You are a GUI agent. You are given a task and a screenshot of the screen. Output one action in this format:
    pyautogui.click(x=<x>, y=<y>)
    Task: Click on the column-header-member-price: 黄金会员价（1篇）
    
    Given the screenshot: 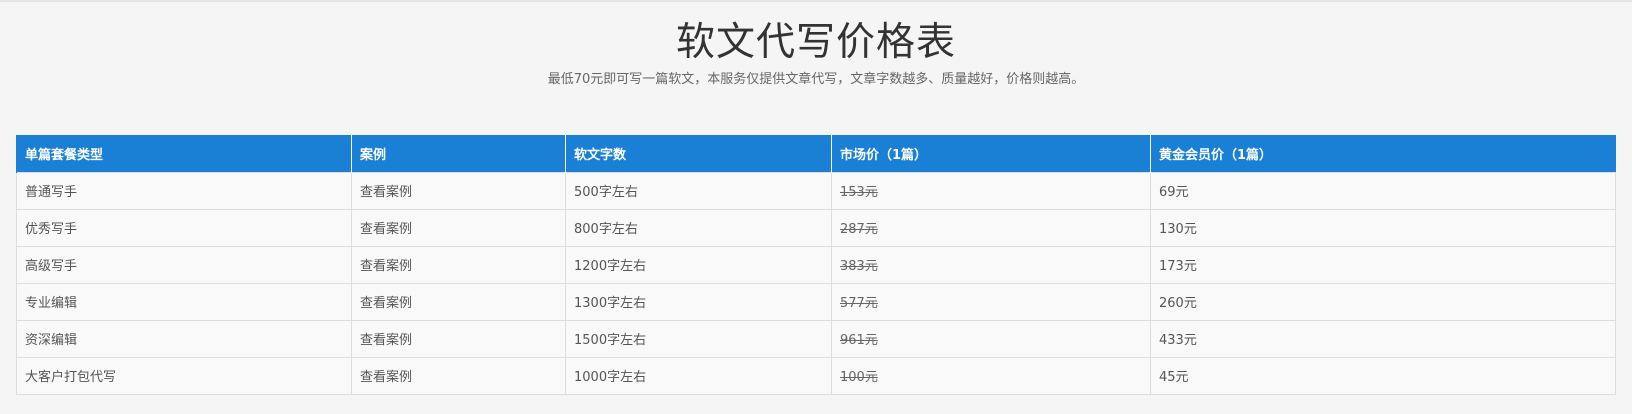 What is the action you would take?
    pyautogui.click(x=1383, y=153)
    